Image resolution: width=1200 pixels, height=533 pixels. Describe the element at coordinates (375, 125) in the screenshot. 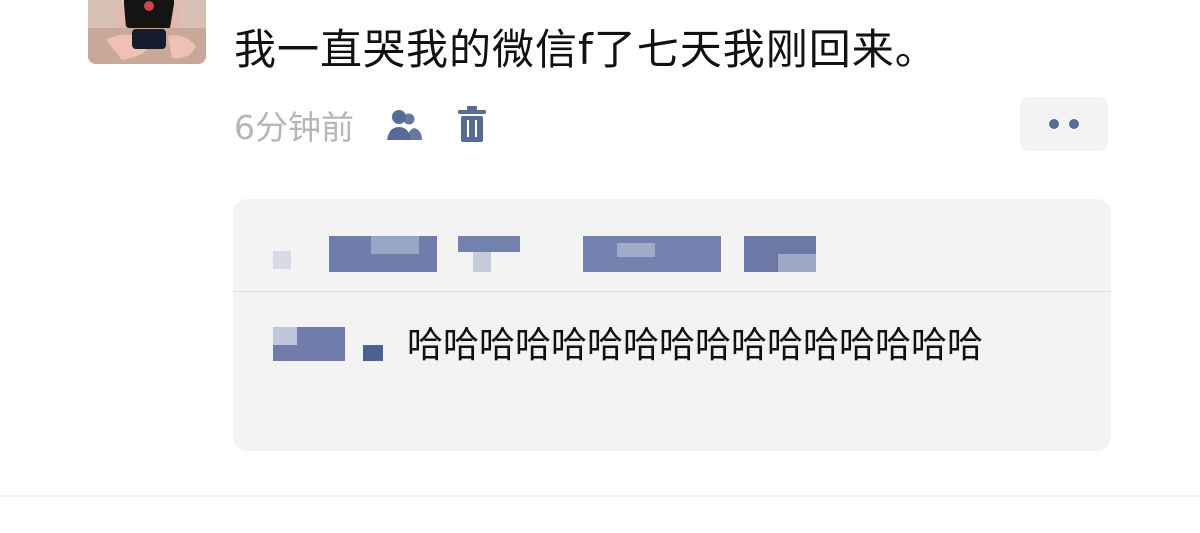

I see `post-meta: 6分钟前` at that location.